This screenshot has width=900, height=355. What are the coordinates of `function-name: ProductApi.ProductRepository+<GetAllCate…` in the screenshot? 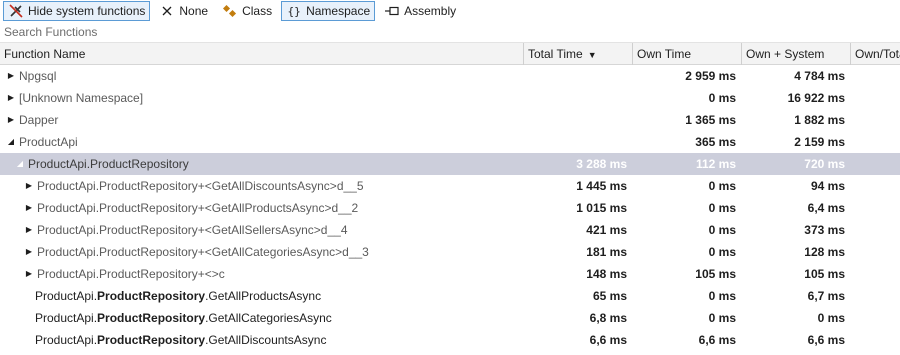 It's located at (203, 252).